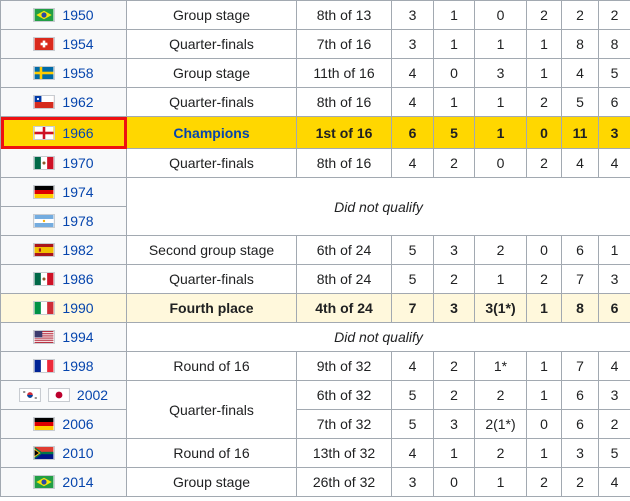 The image size is (630, 501). I want to click on position-cell: 6th of 32, so click(344, 395).